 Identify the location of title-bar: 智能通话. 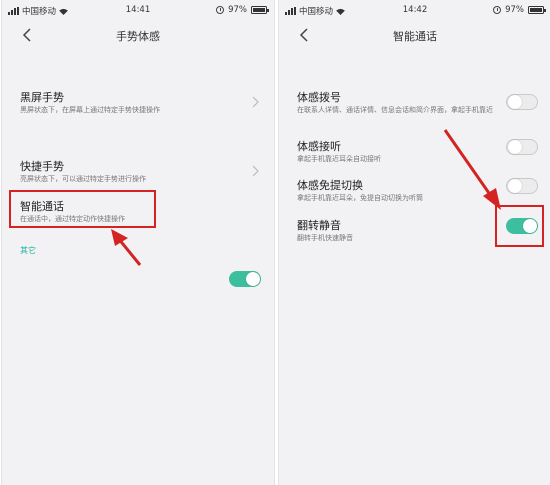
(414, 35).